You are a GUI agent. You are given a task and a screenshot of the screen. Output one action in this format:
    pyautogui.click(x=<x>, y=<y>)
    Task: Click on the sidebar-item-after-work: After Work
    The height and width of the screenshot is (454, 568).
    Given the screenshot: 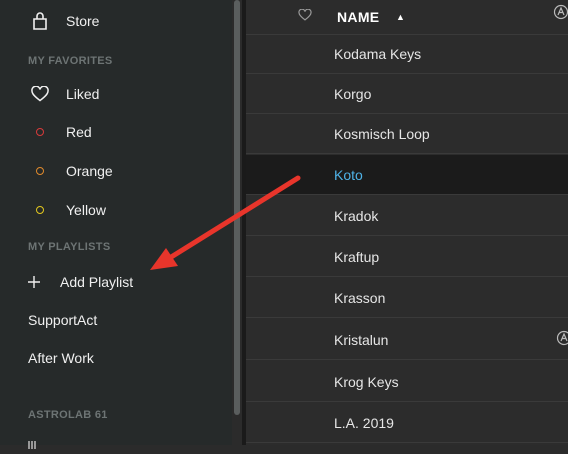 What is the action you would take?
    pyautogui.click(x=61, y=358)
    